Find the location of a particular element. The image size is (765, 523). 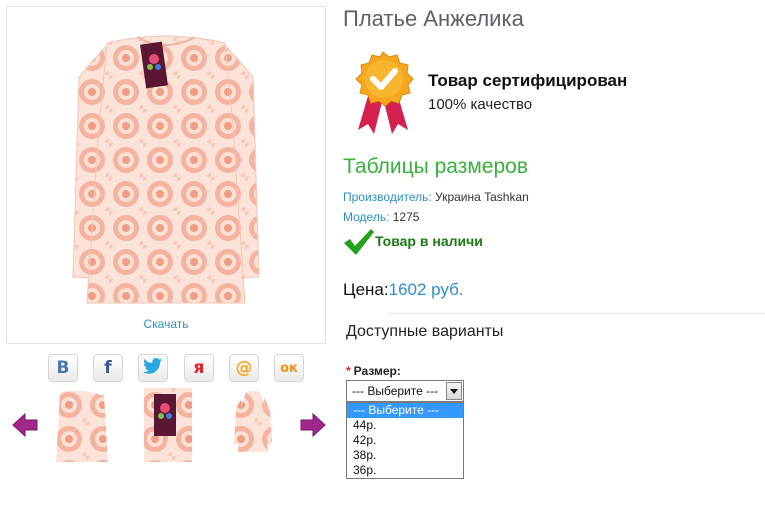

twitter-icon is located at coordinates (153, 368).